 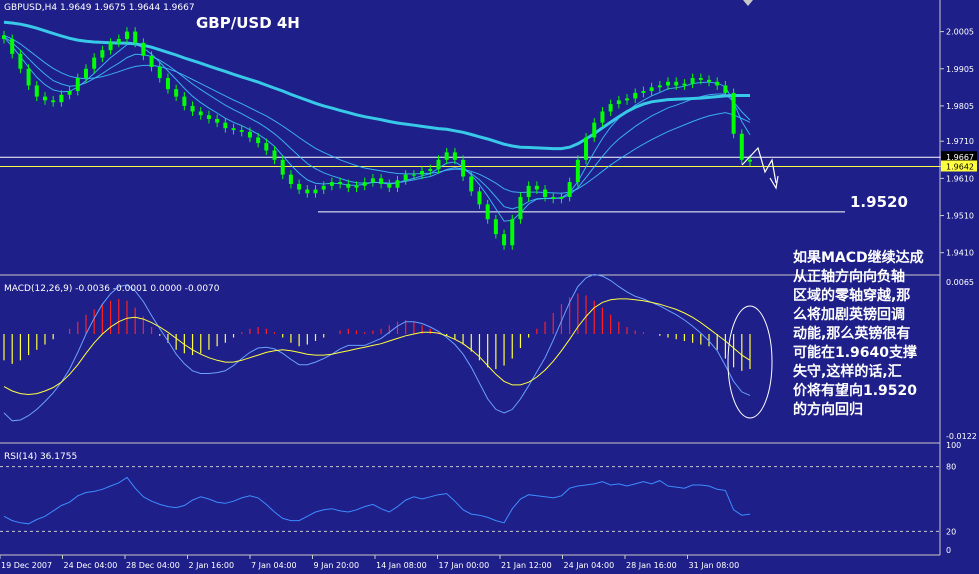 I want to click on price-axis-label: 2.0005, so click(x=960, y=32).